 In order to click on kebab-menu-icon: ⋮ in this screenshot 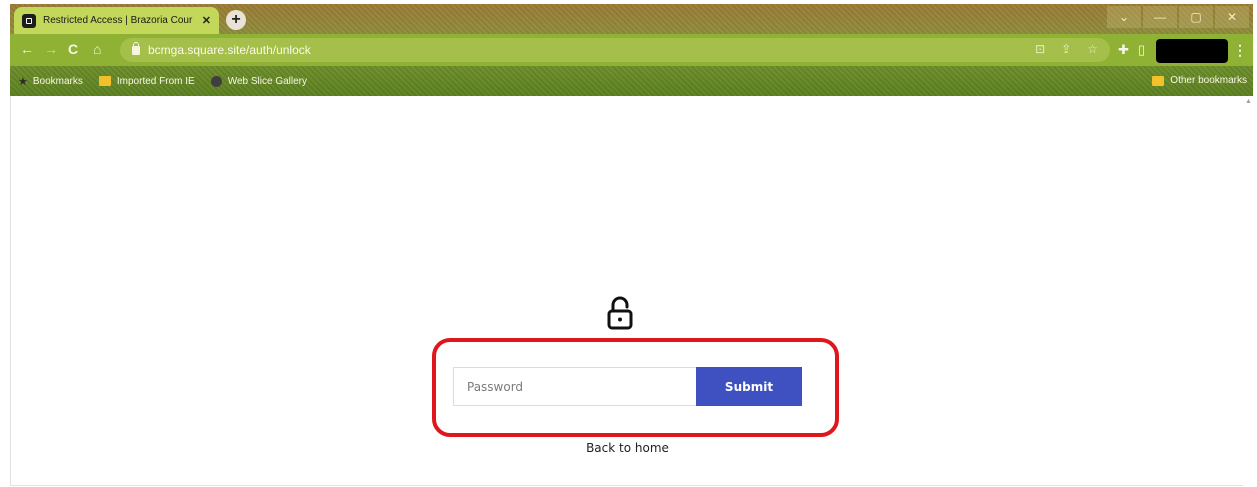, I will do `click(1240, 50)`.